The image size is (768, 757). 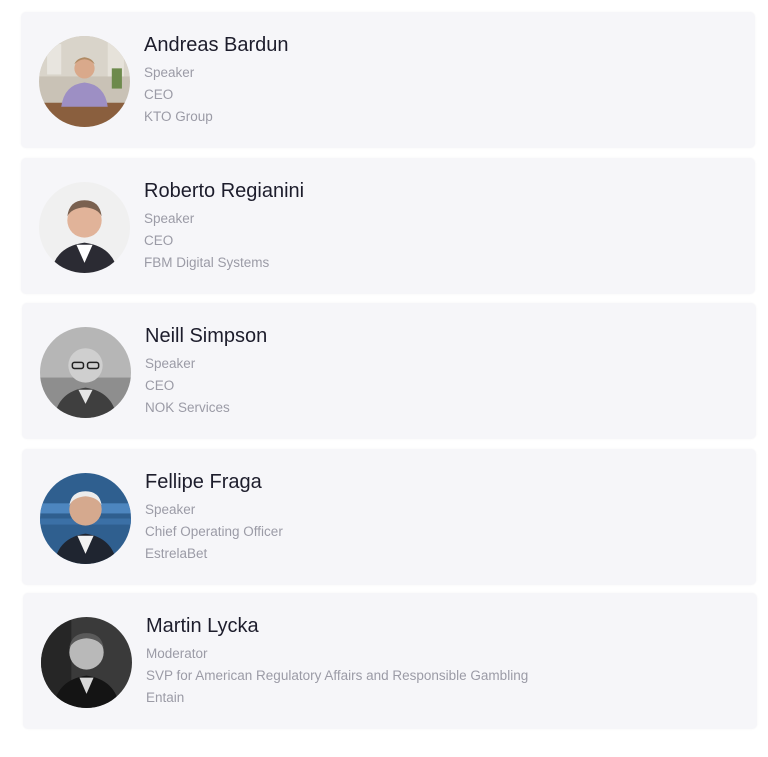 What do you see at coordinates (202, 626) in the screenshot?
I see `speaker-name: Martin Lycka` at bounding box center [202, 626].